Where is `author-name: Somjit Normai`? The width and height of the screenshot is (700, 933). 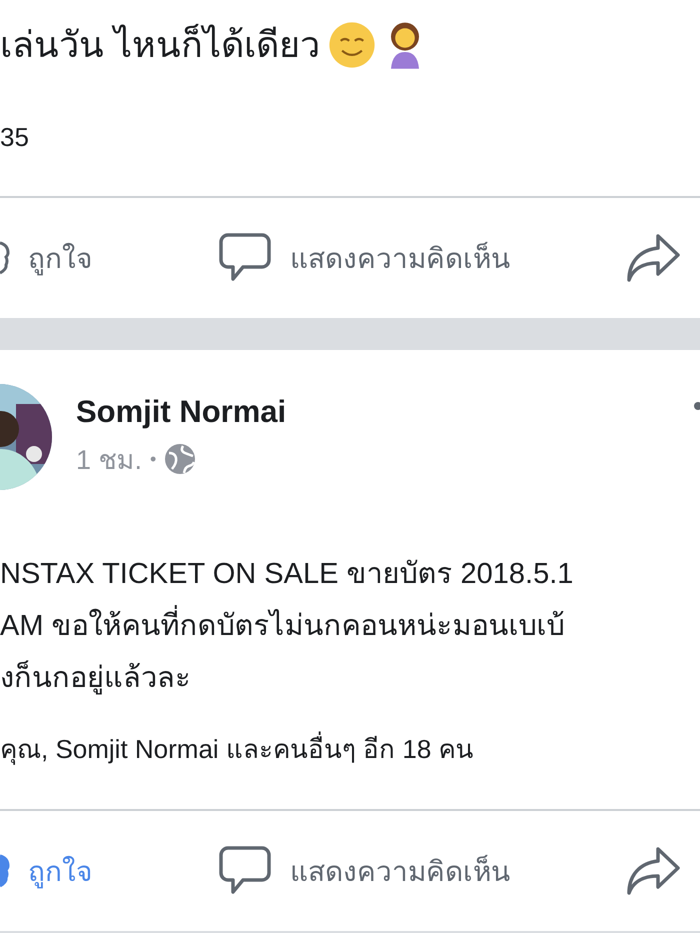
author-name: Somjit Normai is located at coordinates (373, 412).